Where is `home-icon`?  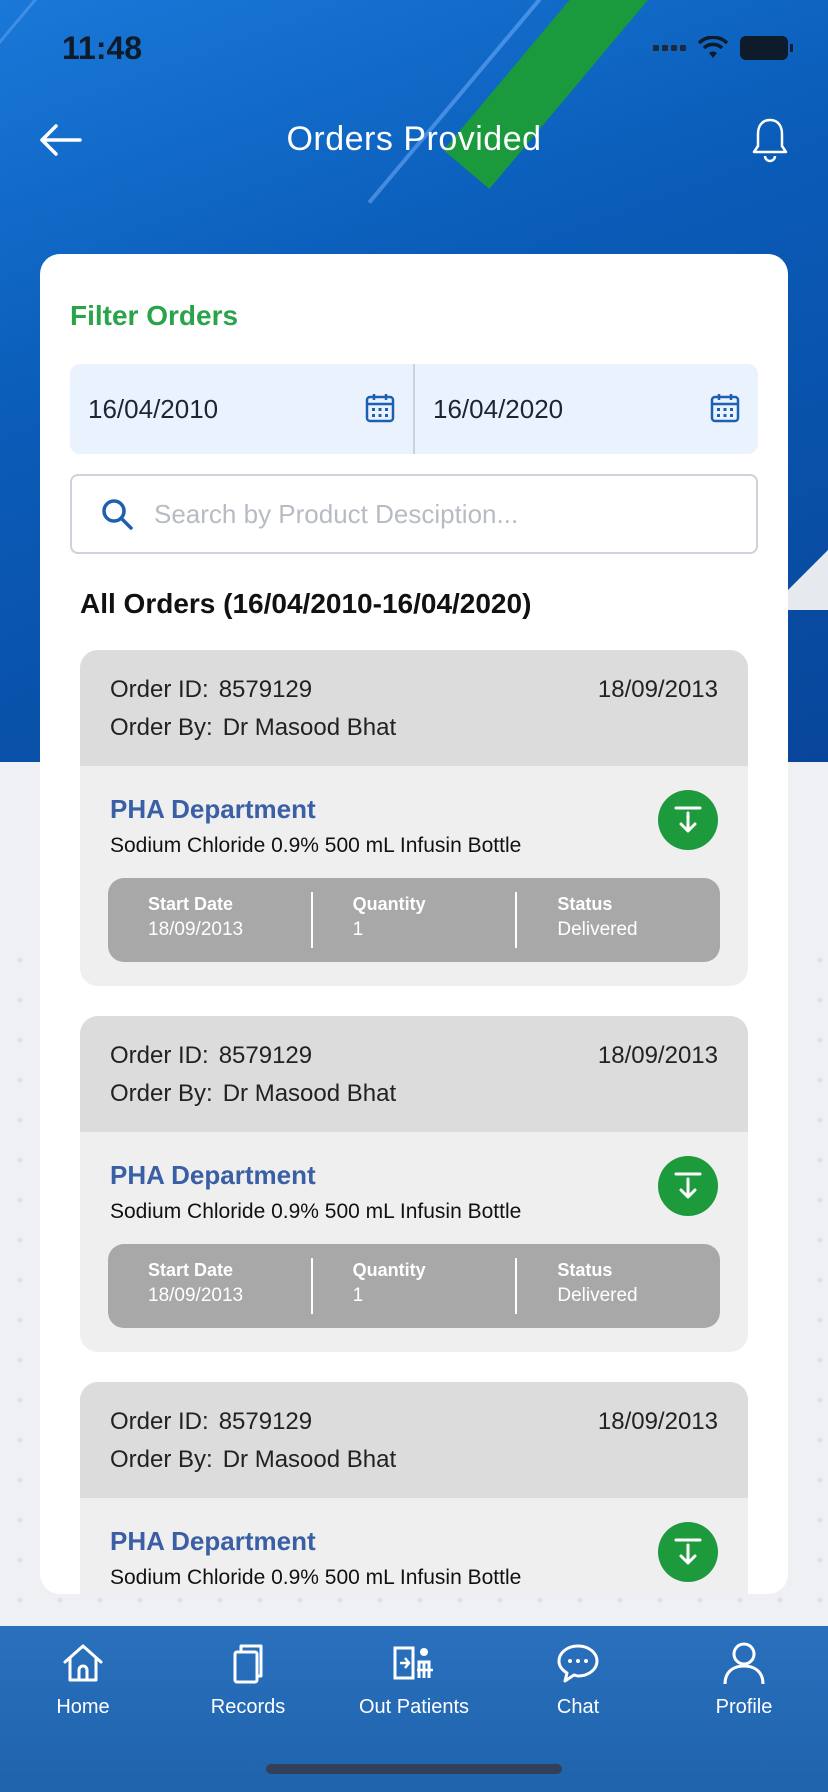
home-icon is located at coordinates (83, 1663).